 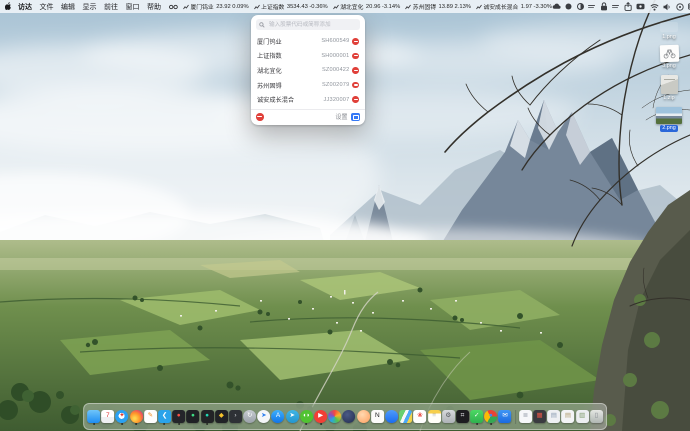 What do you see at coordinates (391, 6) in the screenshot?
I see `ticker-change: -3.14%` at bounding box center [391, 6].